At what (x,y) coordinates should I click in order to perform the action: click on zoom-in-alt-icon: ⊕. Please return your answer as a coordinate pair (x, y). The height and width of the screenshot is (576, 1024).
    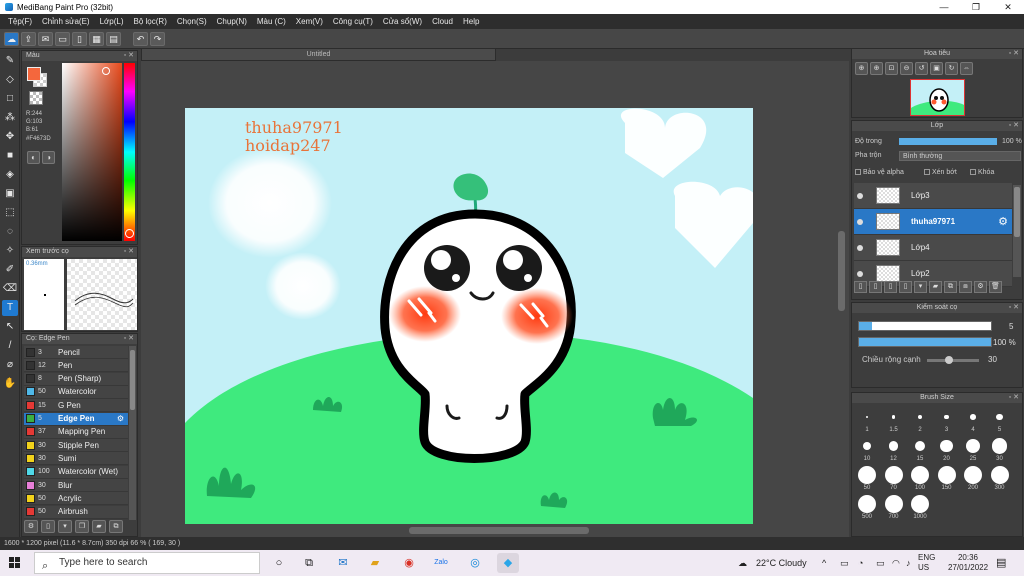
    Looking at the image, I should click on (876, 68).